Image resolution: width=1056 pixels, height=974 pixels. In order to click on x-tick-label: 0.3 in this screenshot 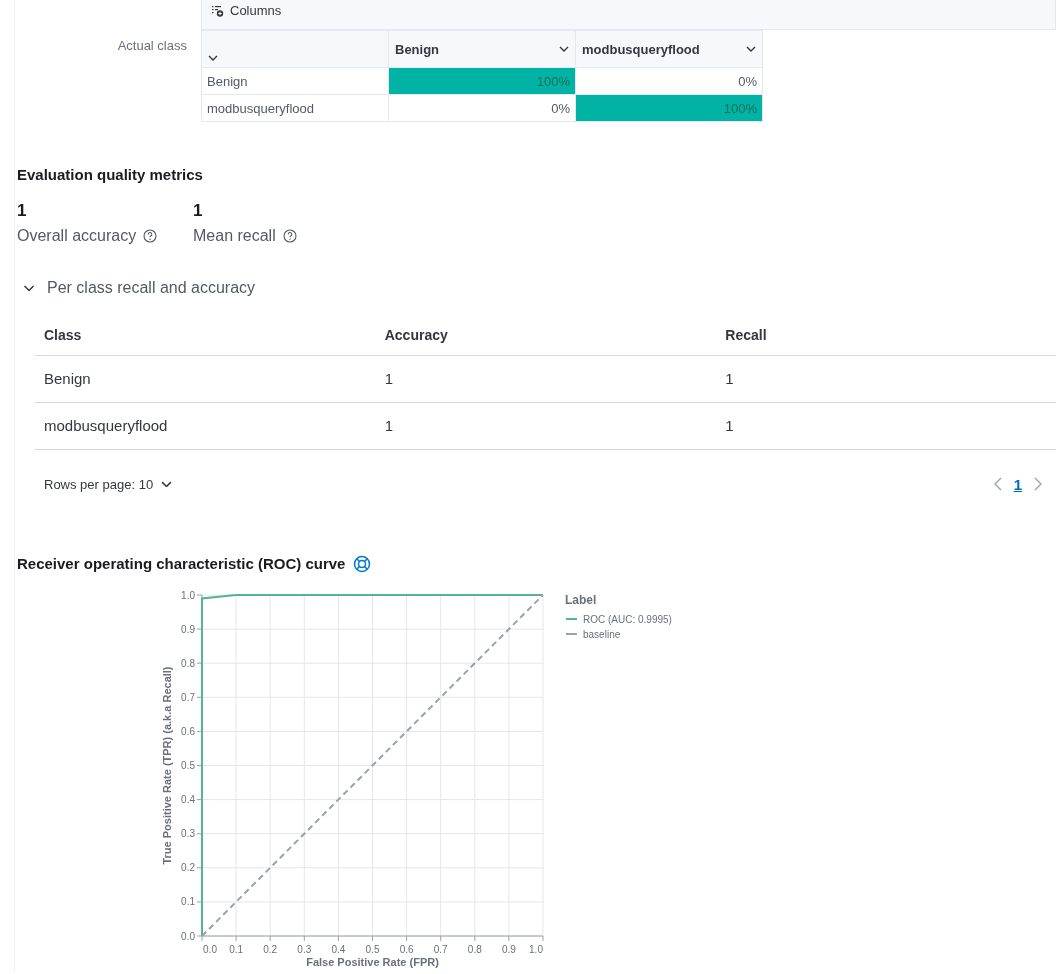, I will do `click(304, 949)`.